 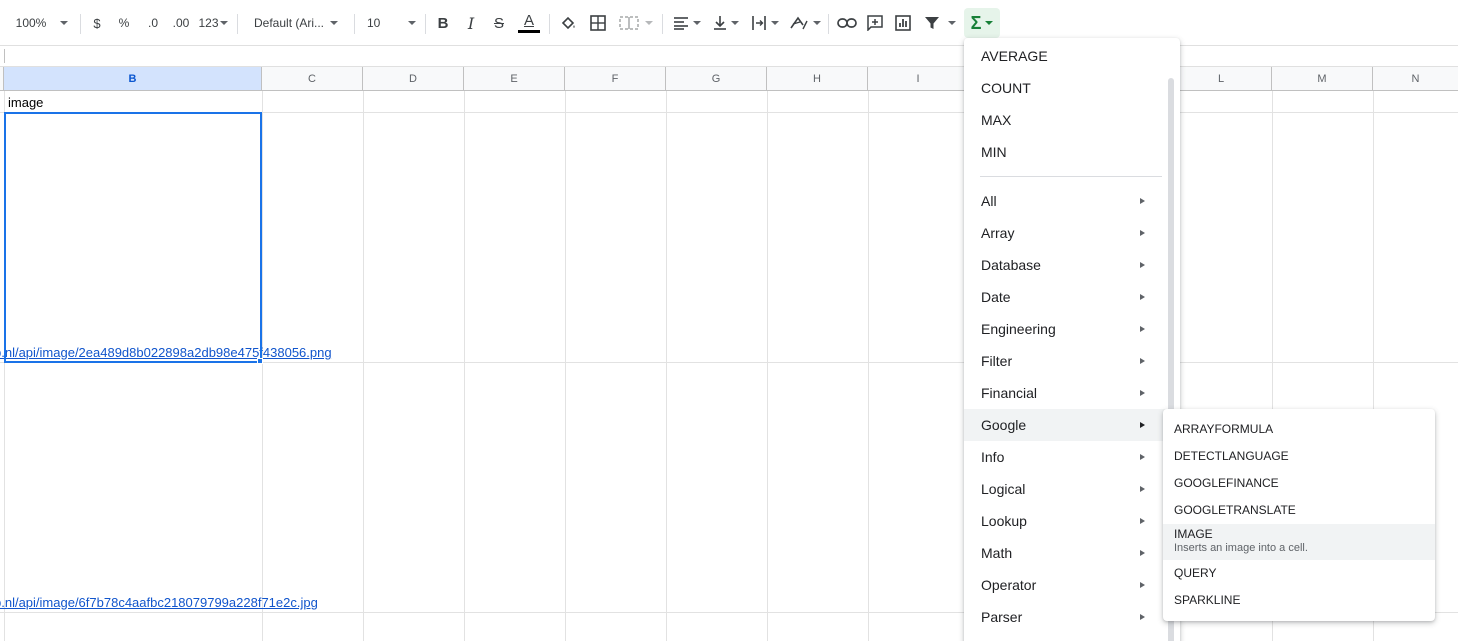 I want to click on menu-category-label: Operator, so click(x=1009, y=585).